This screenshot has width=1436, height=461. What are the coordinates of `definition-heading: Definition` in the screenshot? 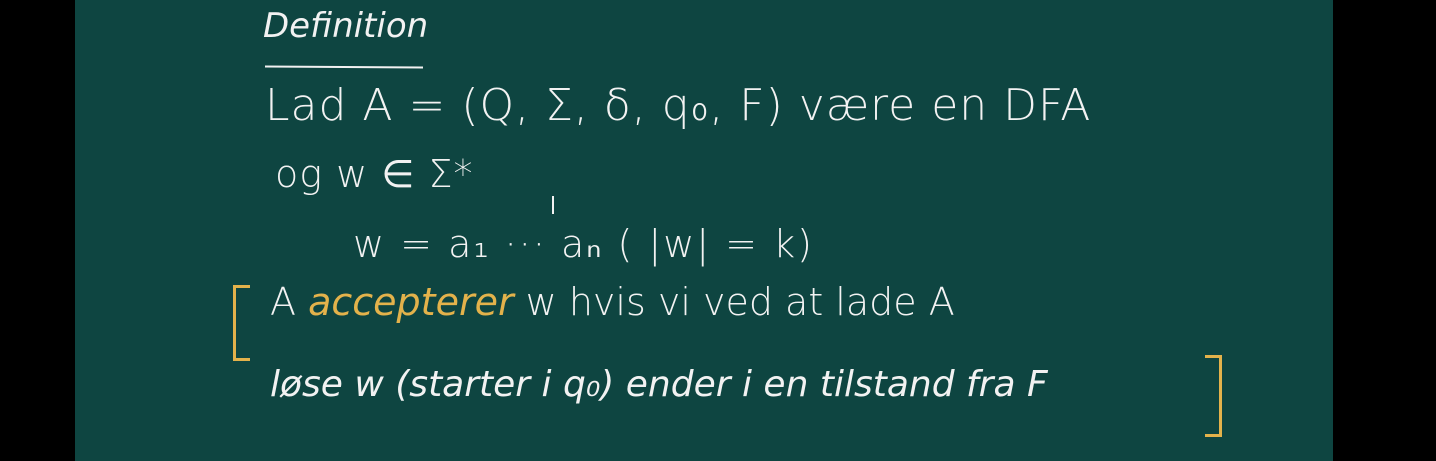 It's located at (346, 26).